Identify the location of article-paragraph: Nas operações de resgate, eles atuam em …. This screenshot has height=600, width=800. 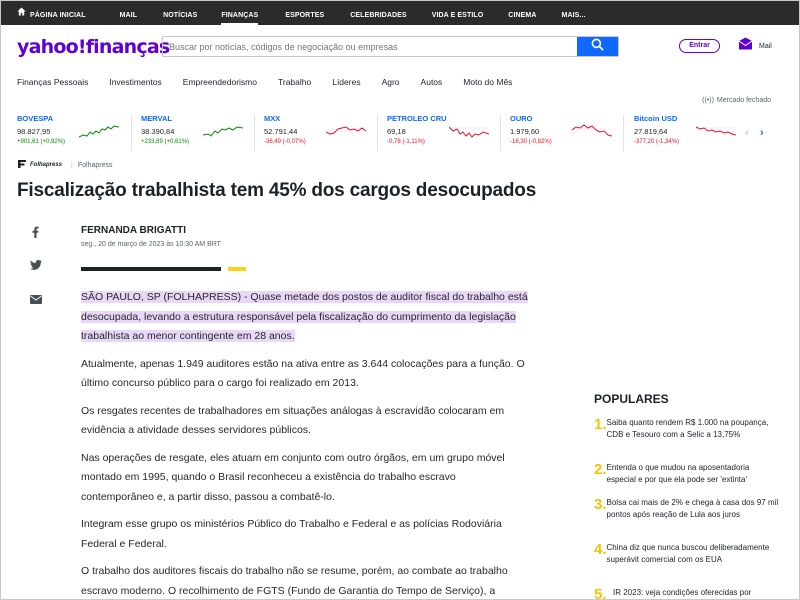
(293, 477).